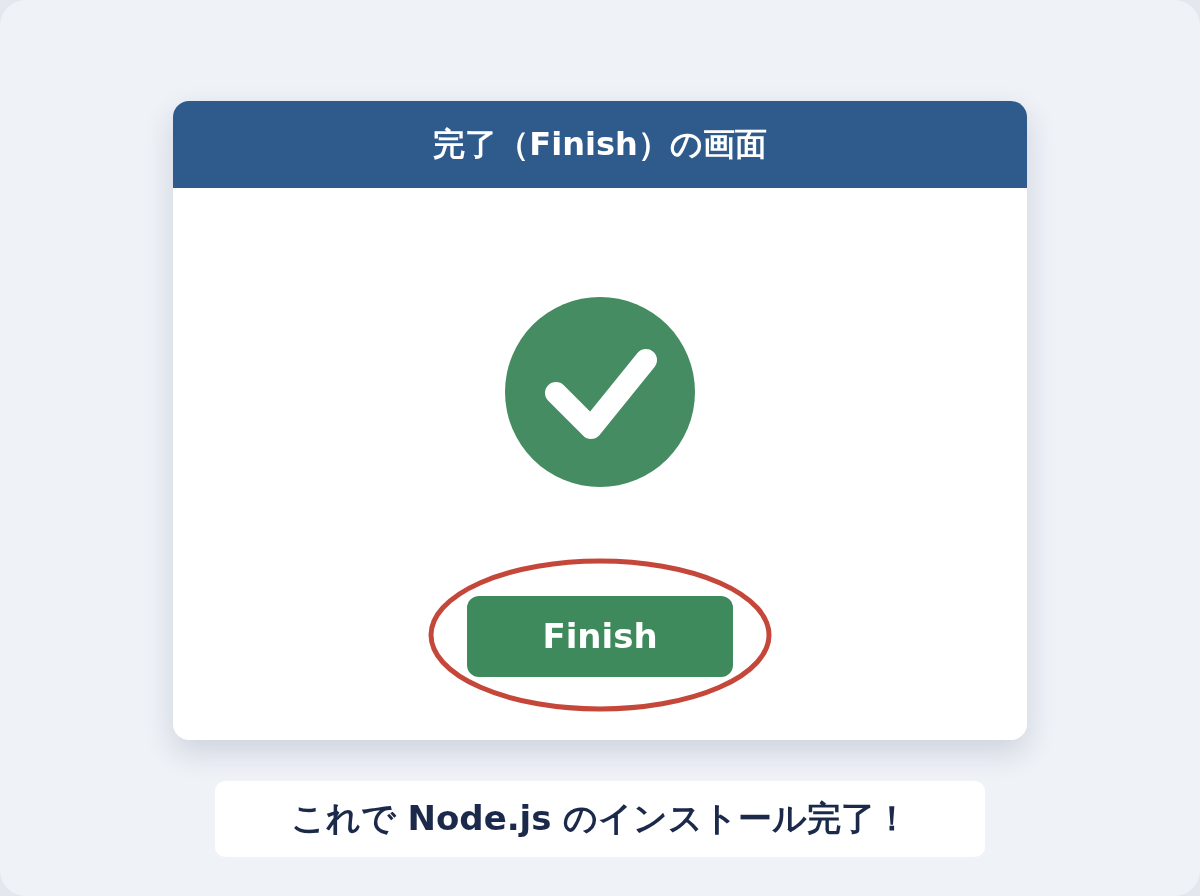 This screenshot has height=896, width=1200. Describe the element at coordinates (600, 818) in the screenshot. I see `caption-text: これで Node.js のインストール完了！` at that location.